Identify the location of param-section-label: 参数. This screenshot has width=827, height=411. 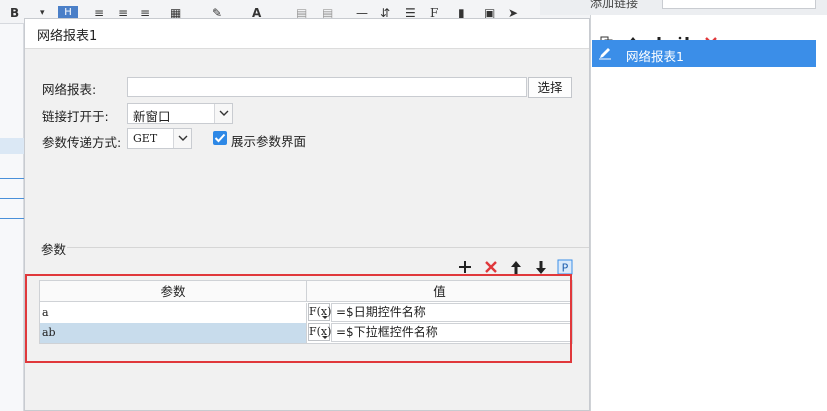
(54, 249).